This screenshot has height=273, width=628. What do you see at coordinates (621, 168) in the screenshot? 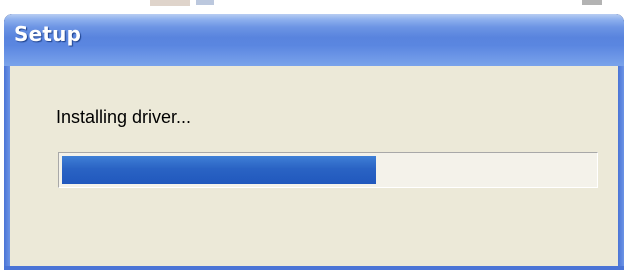
I see `window-frame-right` at bounding box center [621, 168].